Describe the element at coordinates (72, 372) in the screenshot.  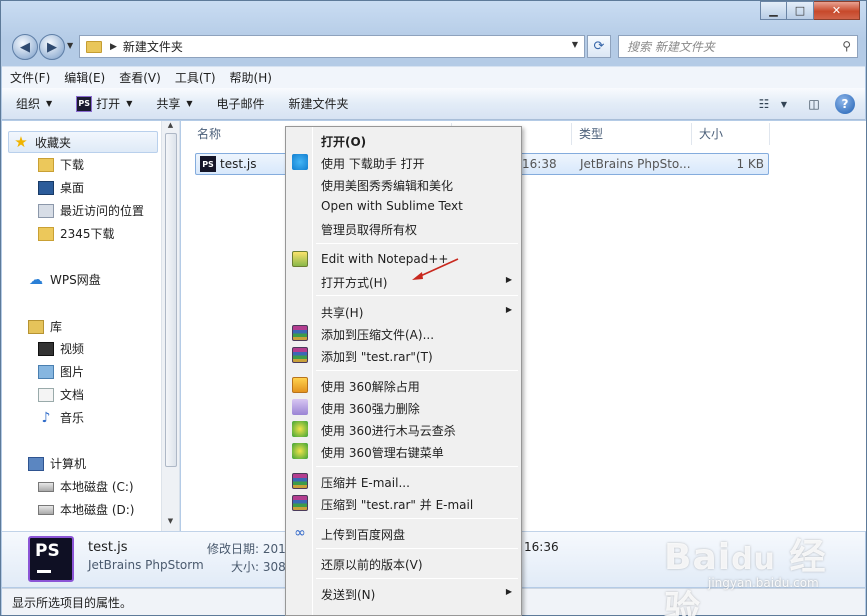
I see `nav-label: 图片` at that location.